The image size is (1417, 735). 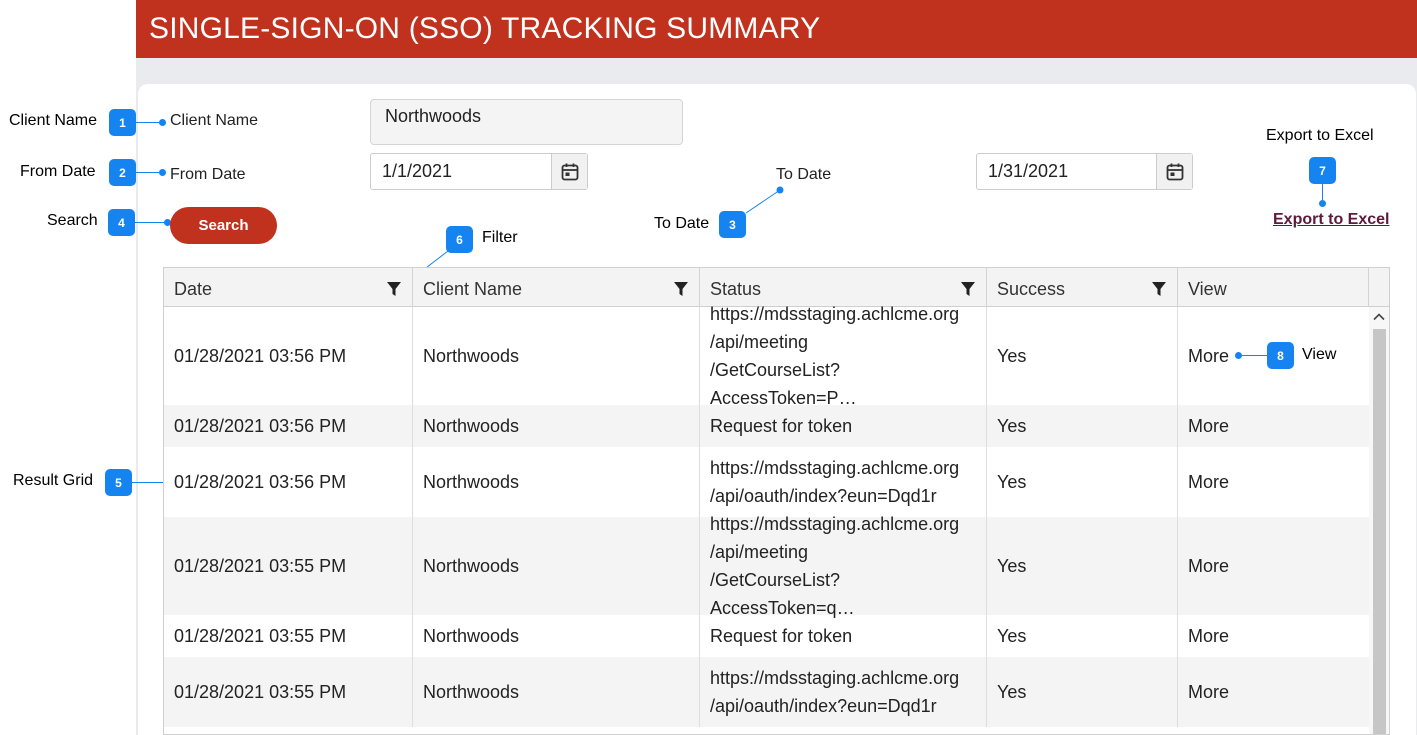 What do you see at coordinates (121, 222) in the screenshot?
I see `annotation-badge-4: 4` at bounding box center [121, 222].